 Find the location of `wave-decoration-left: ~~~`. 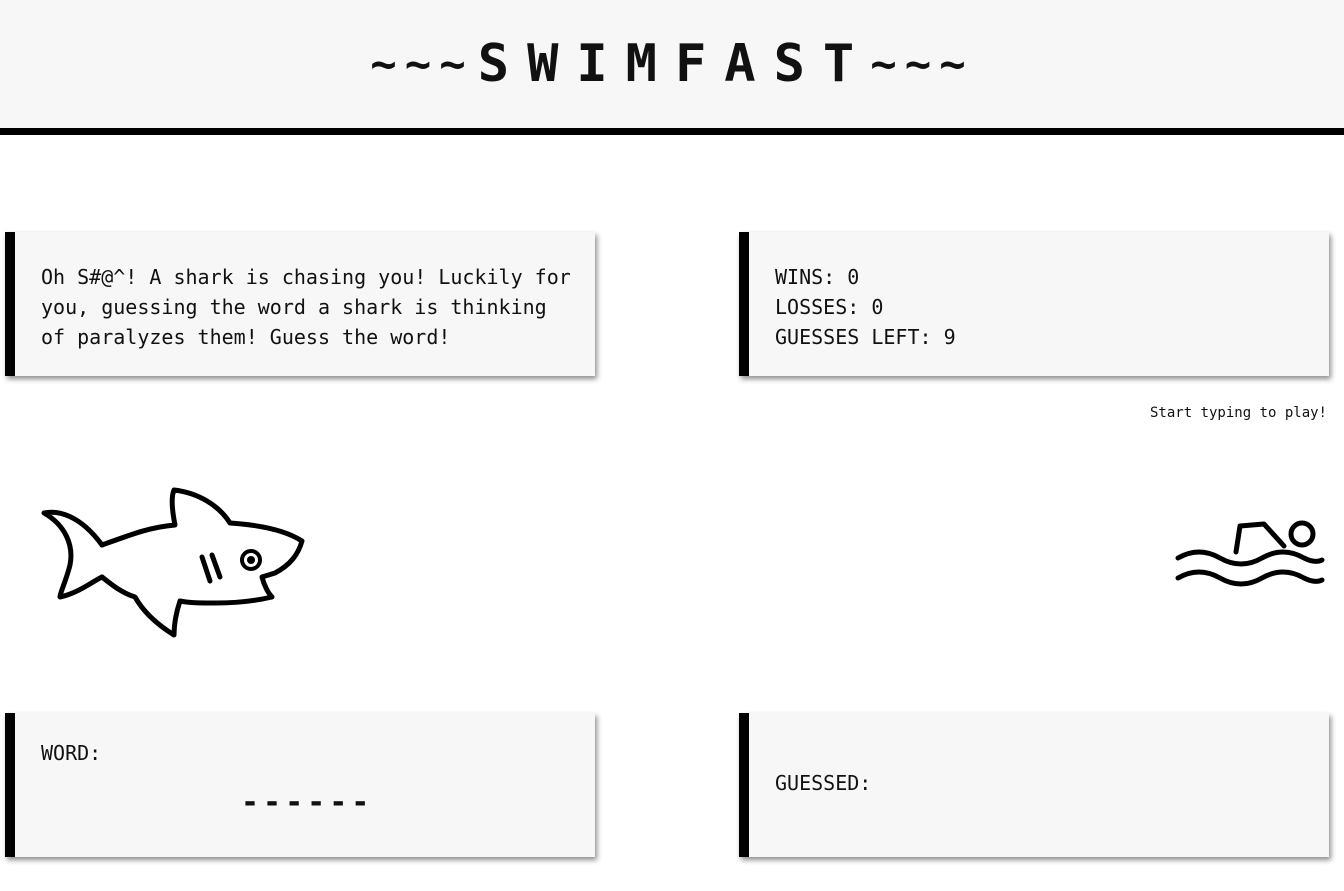

wave-decoration-left: ~~~ is located at coordinates (422, 64).